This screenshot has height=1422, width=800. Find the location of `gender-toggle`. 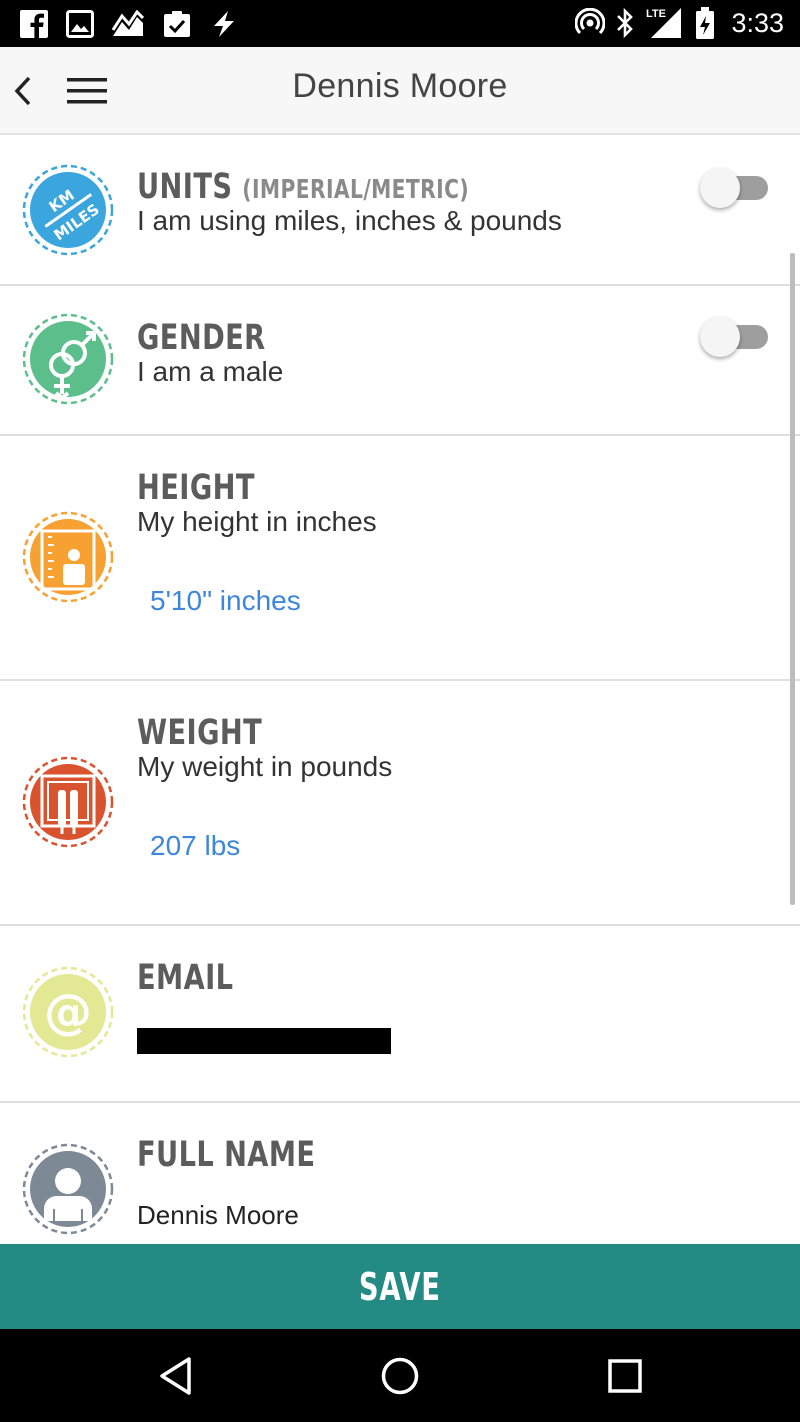

gender-toggle is located at coordinates (735, 337).